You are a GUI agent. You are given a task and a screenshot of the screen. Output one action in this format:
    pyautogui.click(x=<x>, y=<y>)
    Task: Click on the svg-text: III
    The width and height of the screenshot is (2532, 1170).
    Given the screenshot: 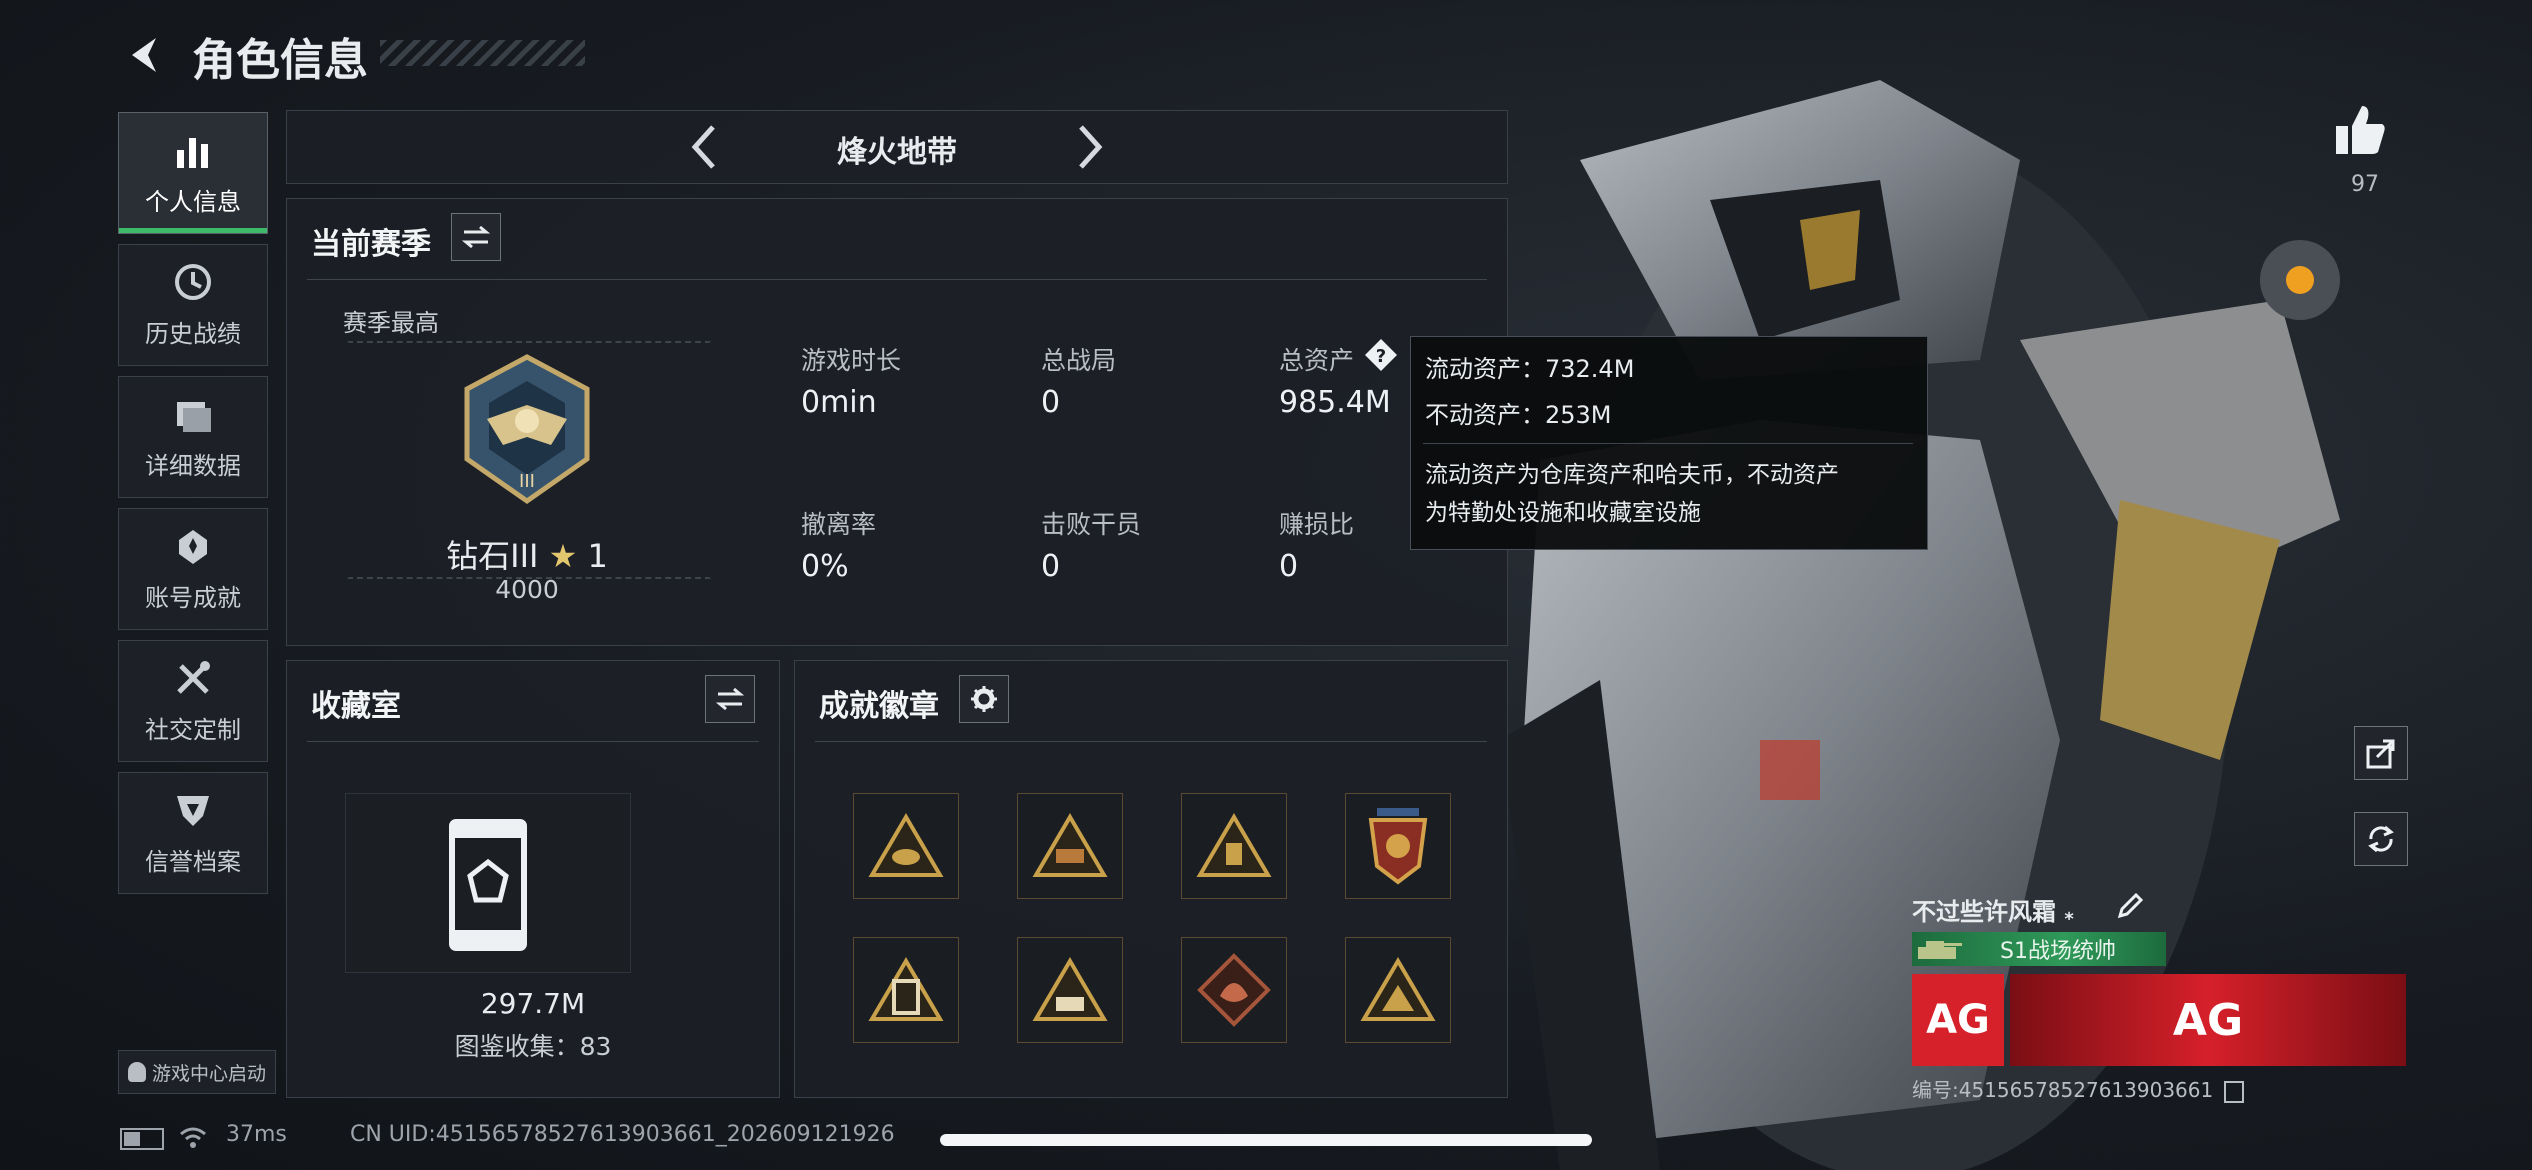 What is the action you would take?
    pyautogui.click(x=527, y=481)
    